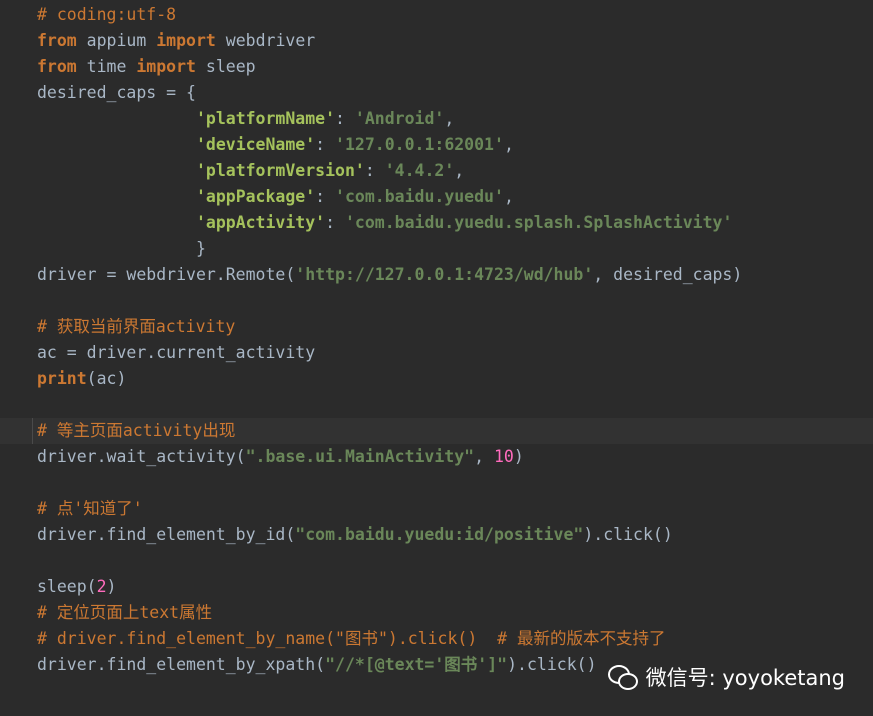 The width and height of the screenshot is (873, 716). What do you see at coordinates (260, 222) in the screenshot?
I see `code-token: 'appActivity'` at bounding box center [260, 222].